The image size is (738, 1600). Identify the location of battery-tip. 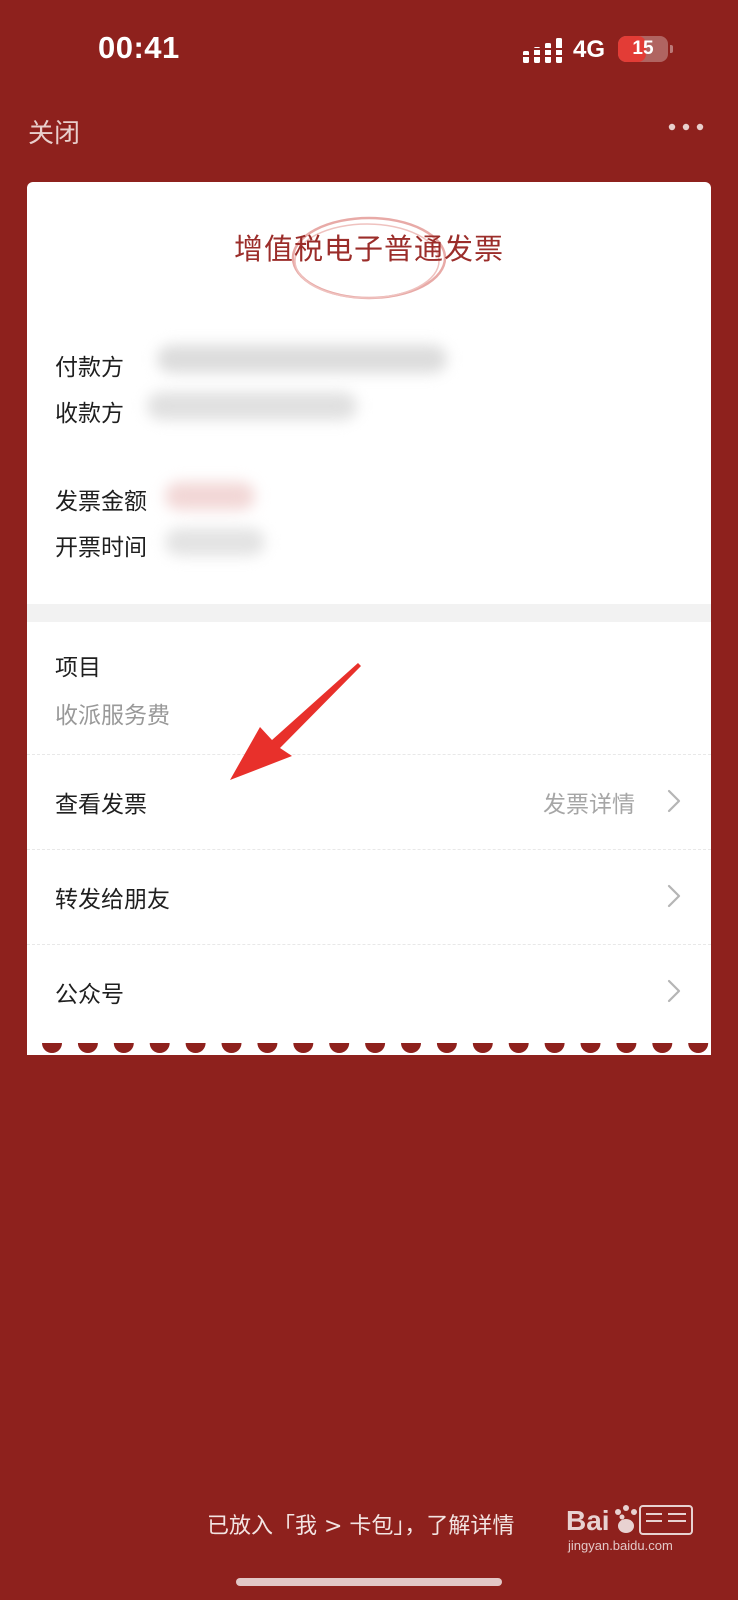
(671, 49).